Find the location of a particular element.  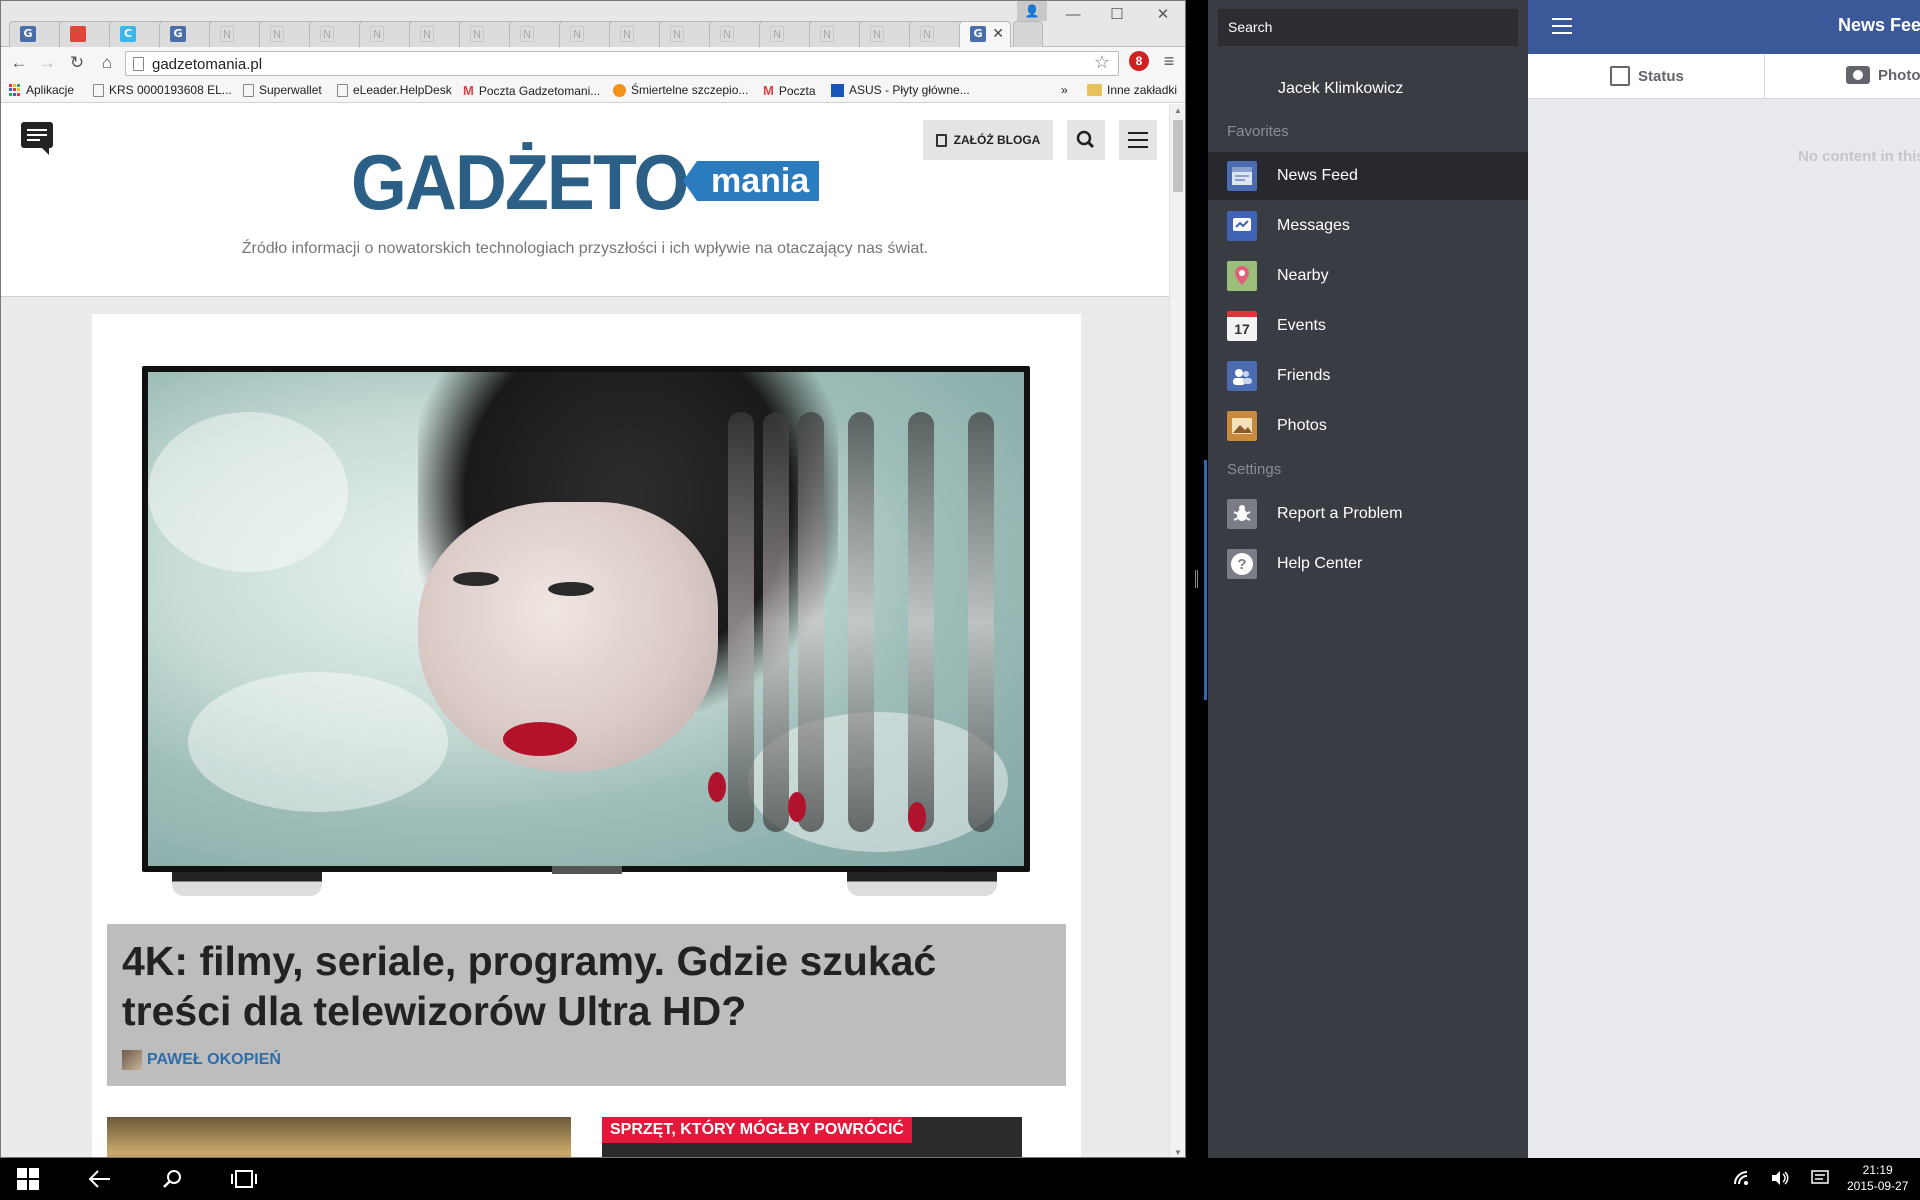

article-category-label: SPRZĘT, KTÓRY MÓGŁBY POWRÓCIĆ is located at coordinates (757, 1130).